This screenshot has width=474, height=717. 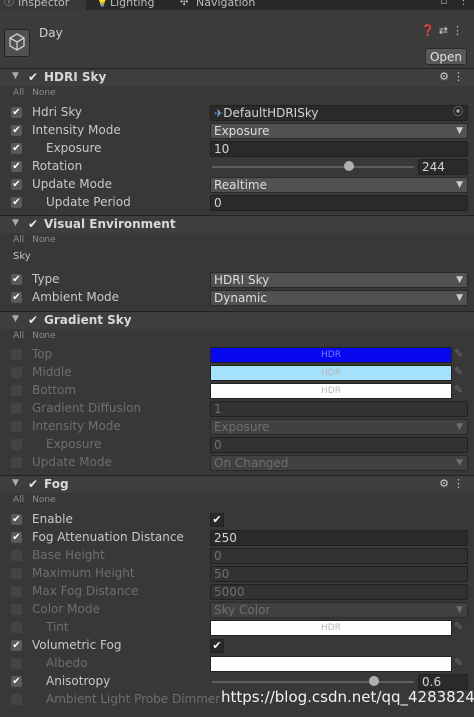 I want to click on color-mode-dropdown: Sky Color ▼, so click(x=339, y=610).